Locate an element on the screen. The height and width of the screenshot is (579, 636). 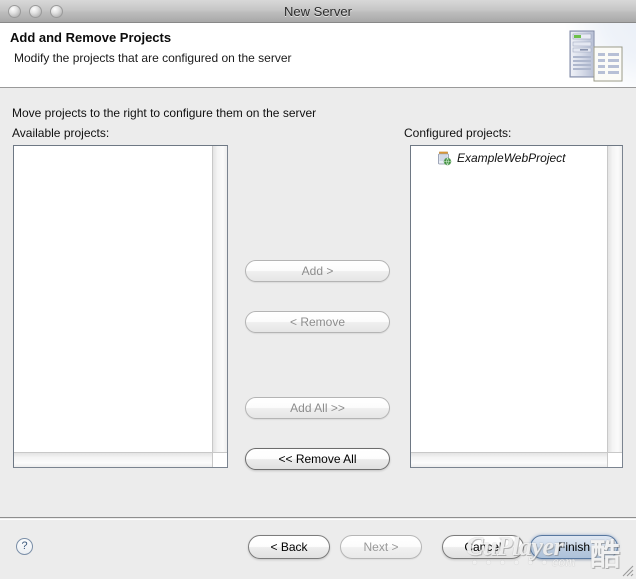
wizard-footer: ? < Back Next > Cancel Finish is located at coordinates (318, 549).